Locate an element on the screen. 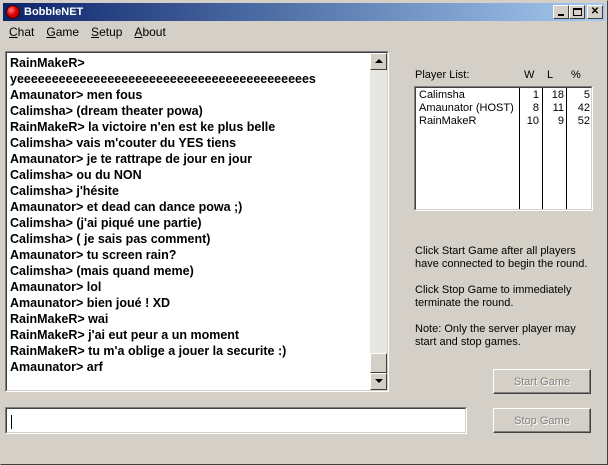 This screenshot has width=608, height=465. scroll-up-button is located at coordinates (378, 61).